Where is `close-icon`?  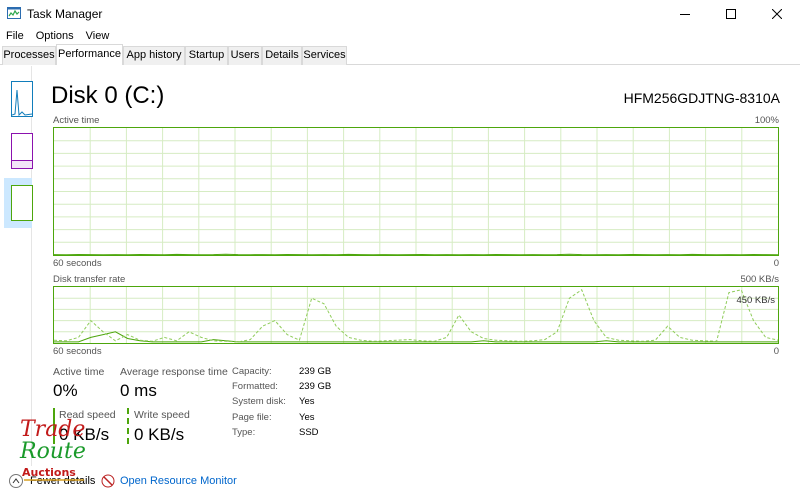
close-icon is located at coordinates (777, 13).